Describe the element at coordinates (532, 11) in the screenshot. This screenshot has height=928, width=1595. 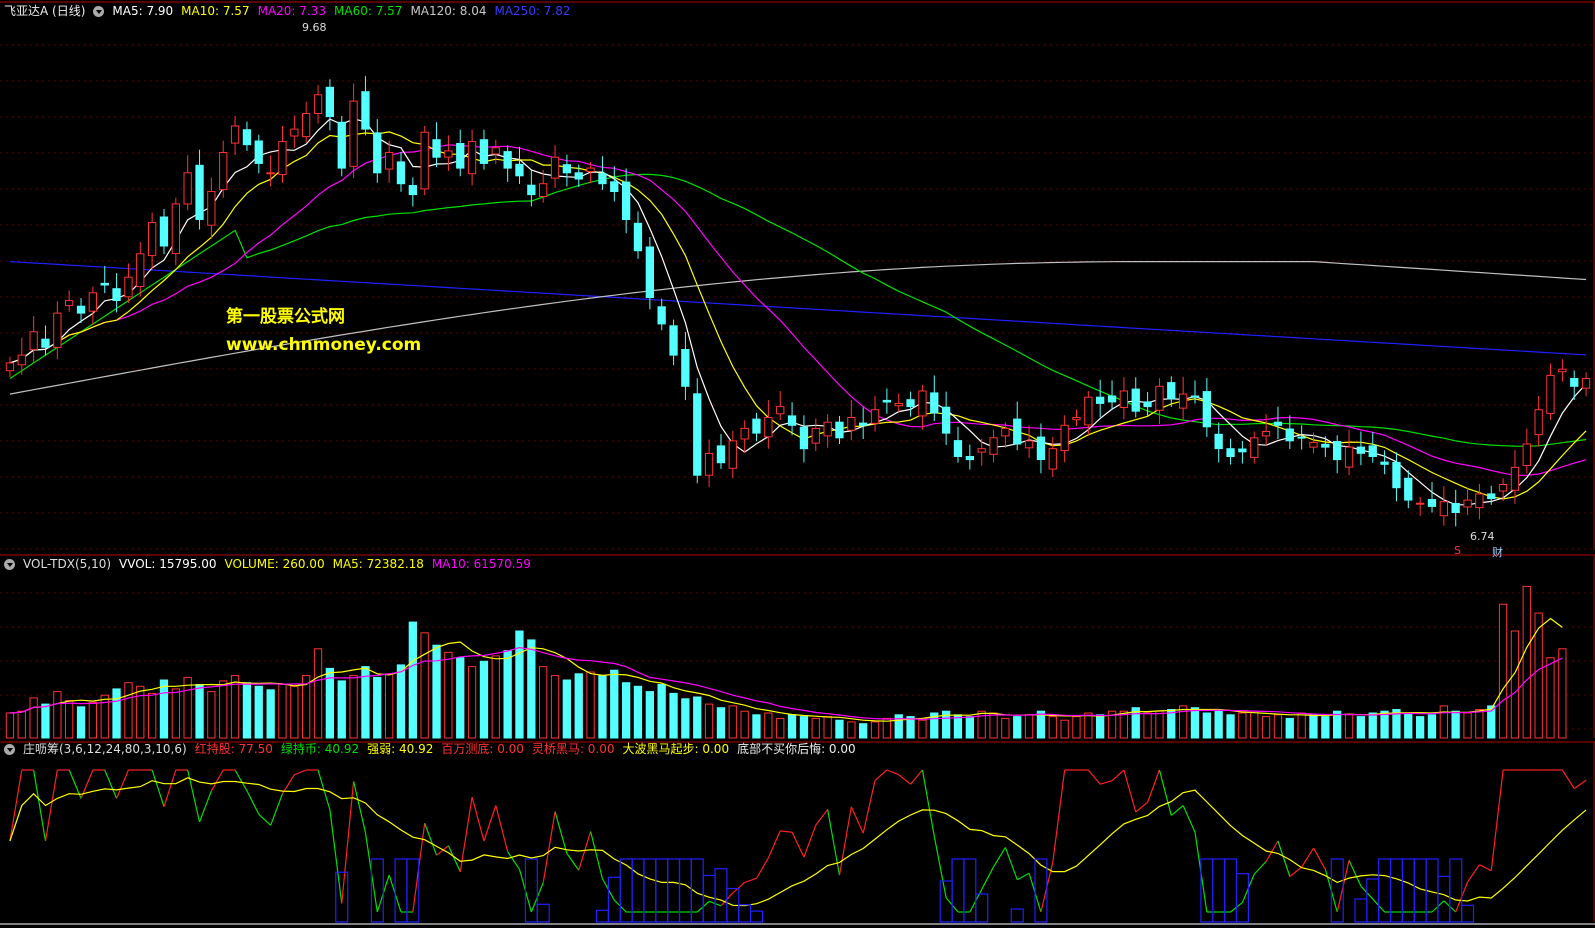
I see `ma250-readout: MA250: 7.82` at that location.